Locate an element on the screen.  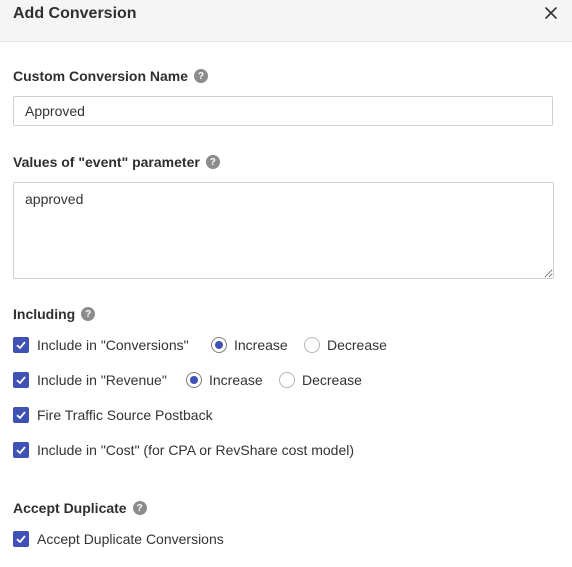
name-field-label: Custom Conversion Name ? is located at coordinates (111, 76).